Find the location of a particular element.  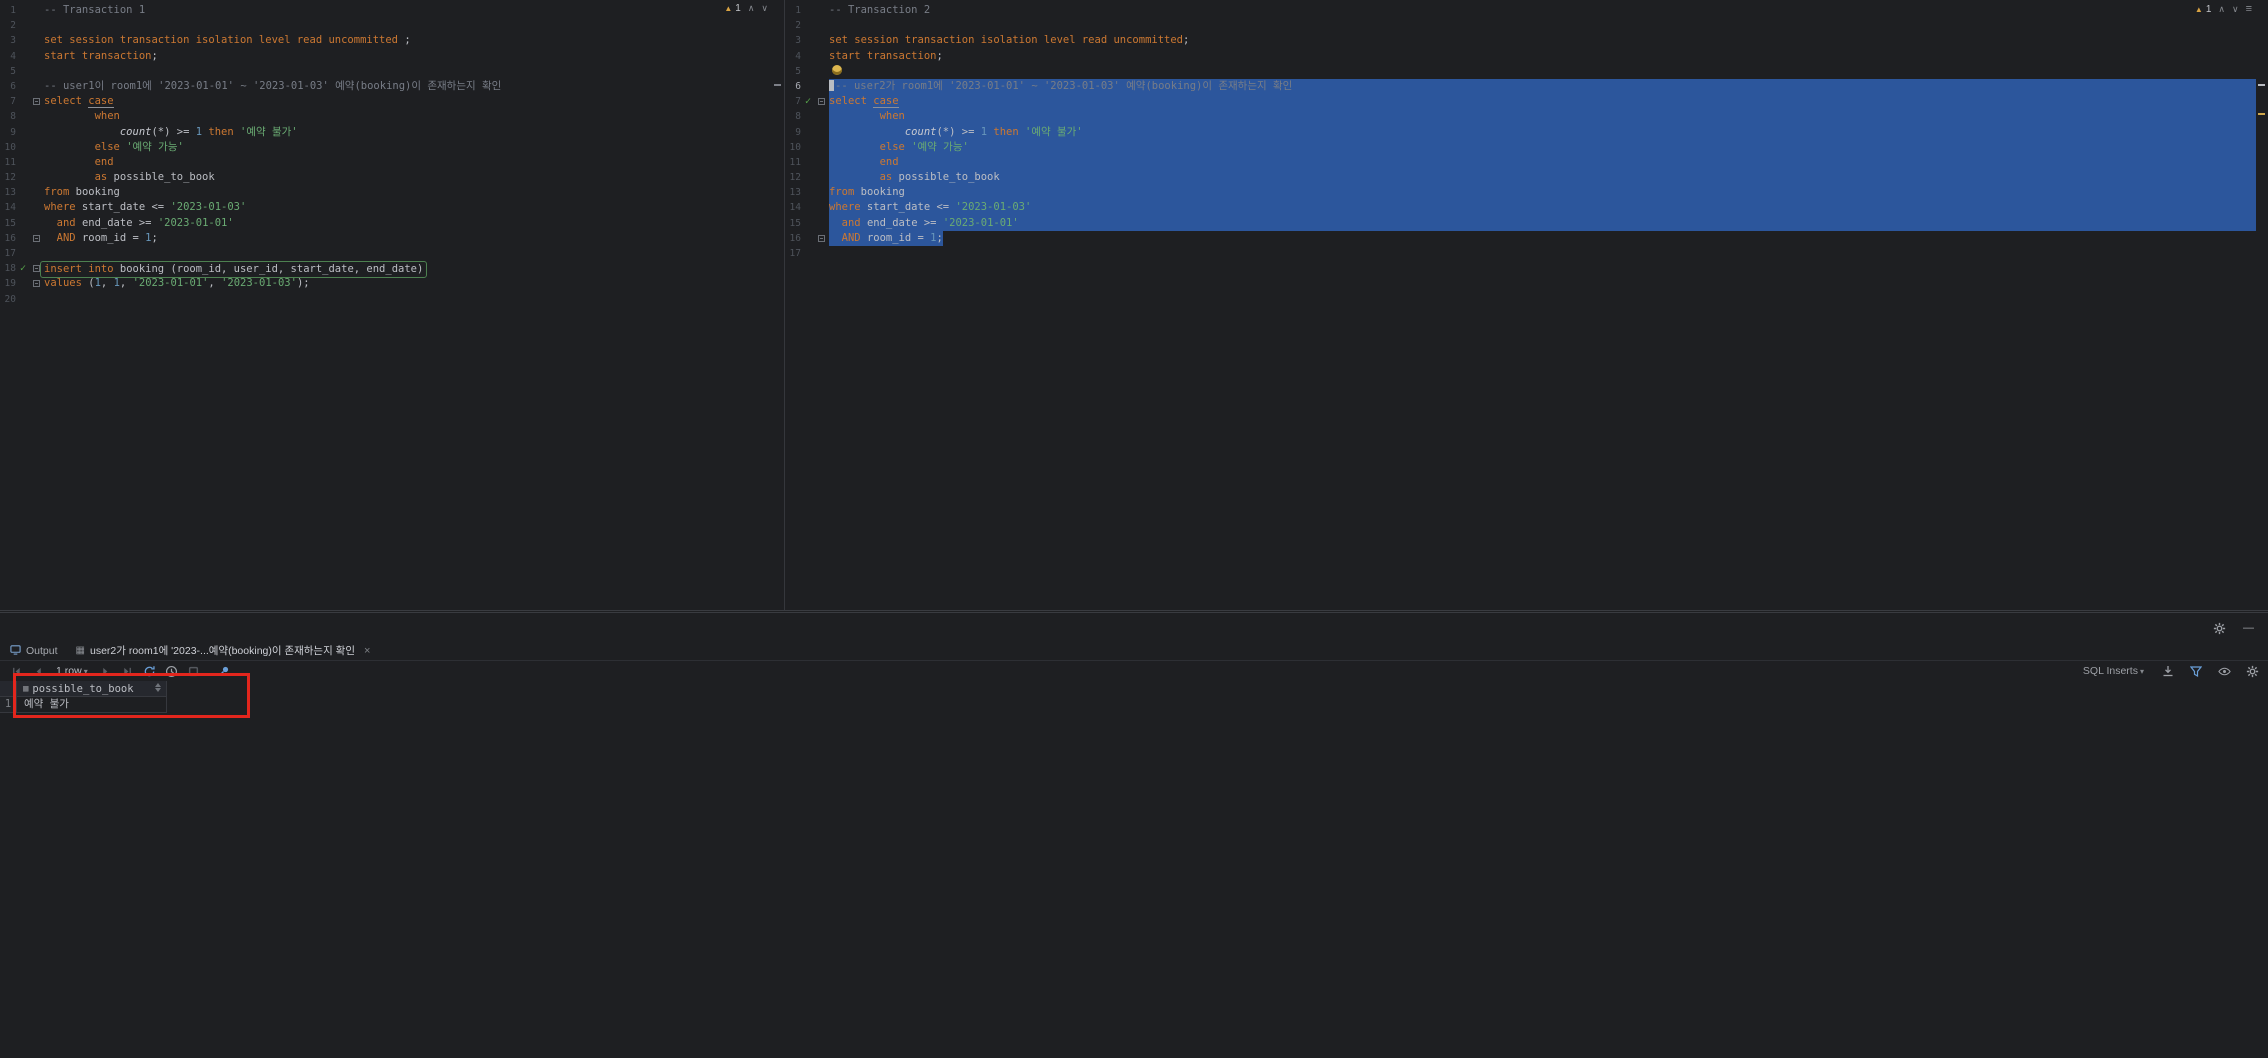

gutter: 7 is located at coordinates (22, 101).